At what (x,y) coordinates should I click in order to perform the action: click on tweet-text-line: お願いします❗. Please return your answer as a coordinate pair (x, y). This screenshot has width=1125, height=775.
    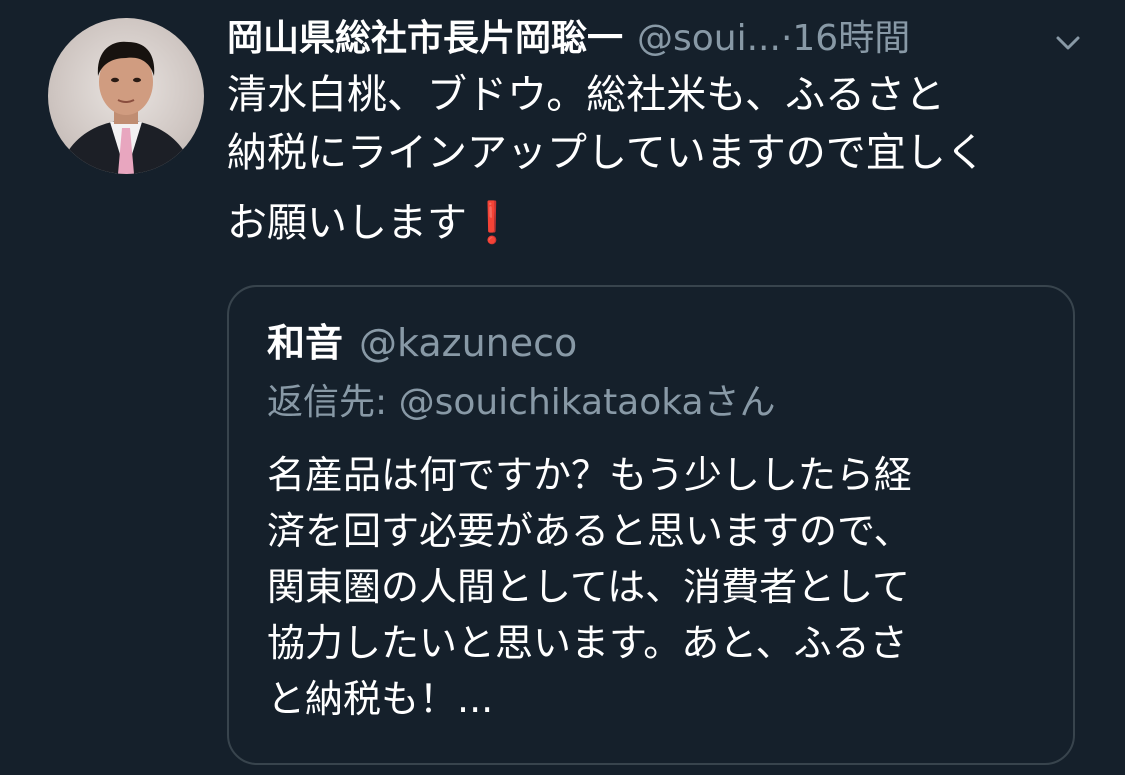
    Looking at the image, I should click on (662, 223).